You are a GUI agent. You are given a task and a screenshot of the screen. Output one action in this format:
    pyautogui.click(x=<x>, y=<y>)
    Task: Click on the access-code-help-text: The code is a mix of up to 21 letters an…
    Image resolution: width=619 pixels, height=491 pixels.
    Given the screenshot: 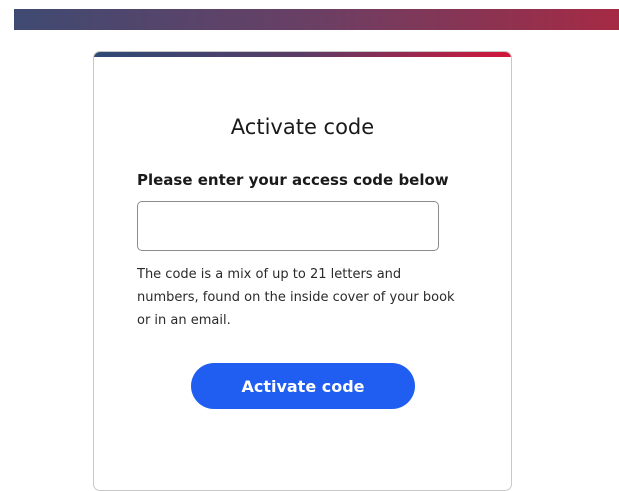 What is the action you would take?
    pyautogui.click(x=296, y=297)
    